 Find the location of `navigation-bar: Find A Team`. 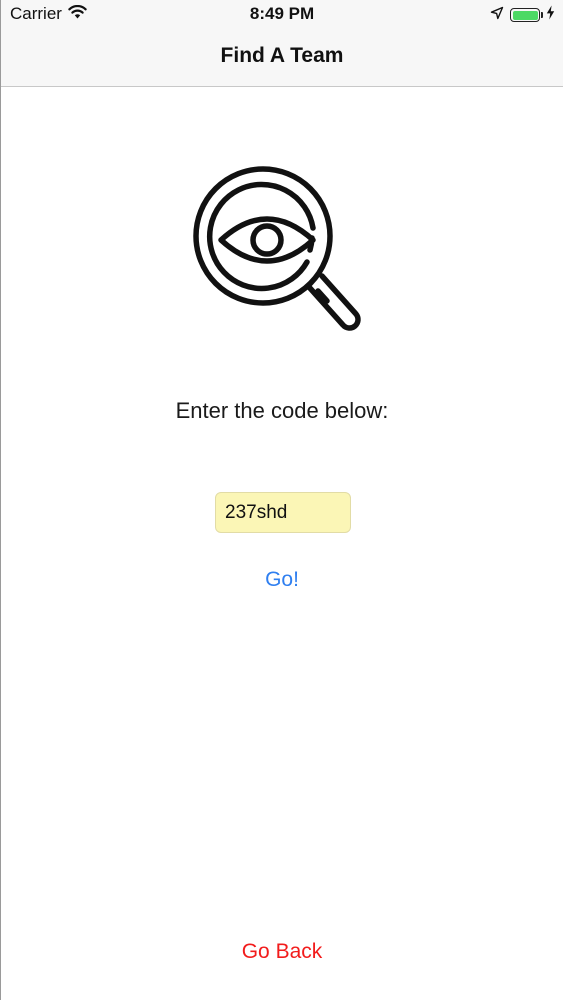

navigation-bar: Find A Team is located at coordinates (282, 57).